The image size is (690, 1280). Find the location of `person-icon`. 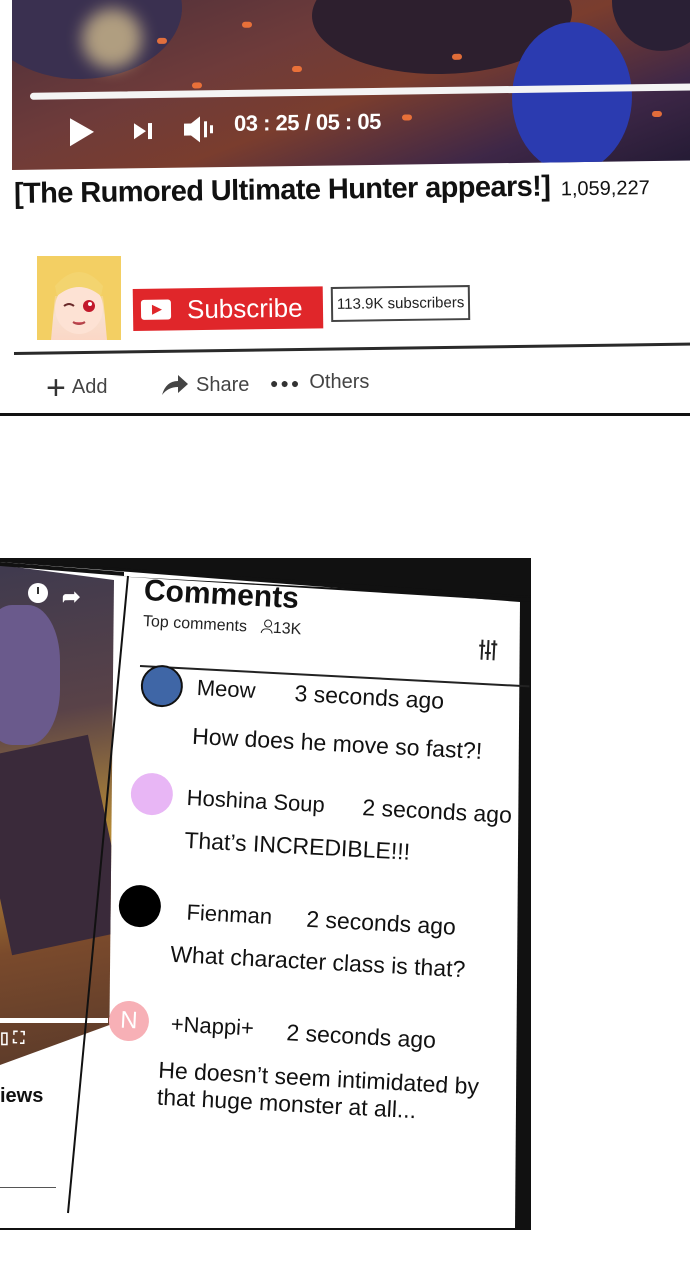

person-icon is located at coordinates (267, 626).